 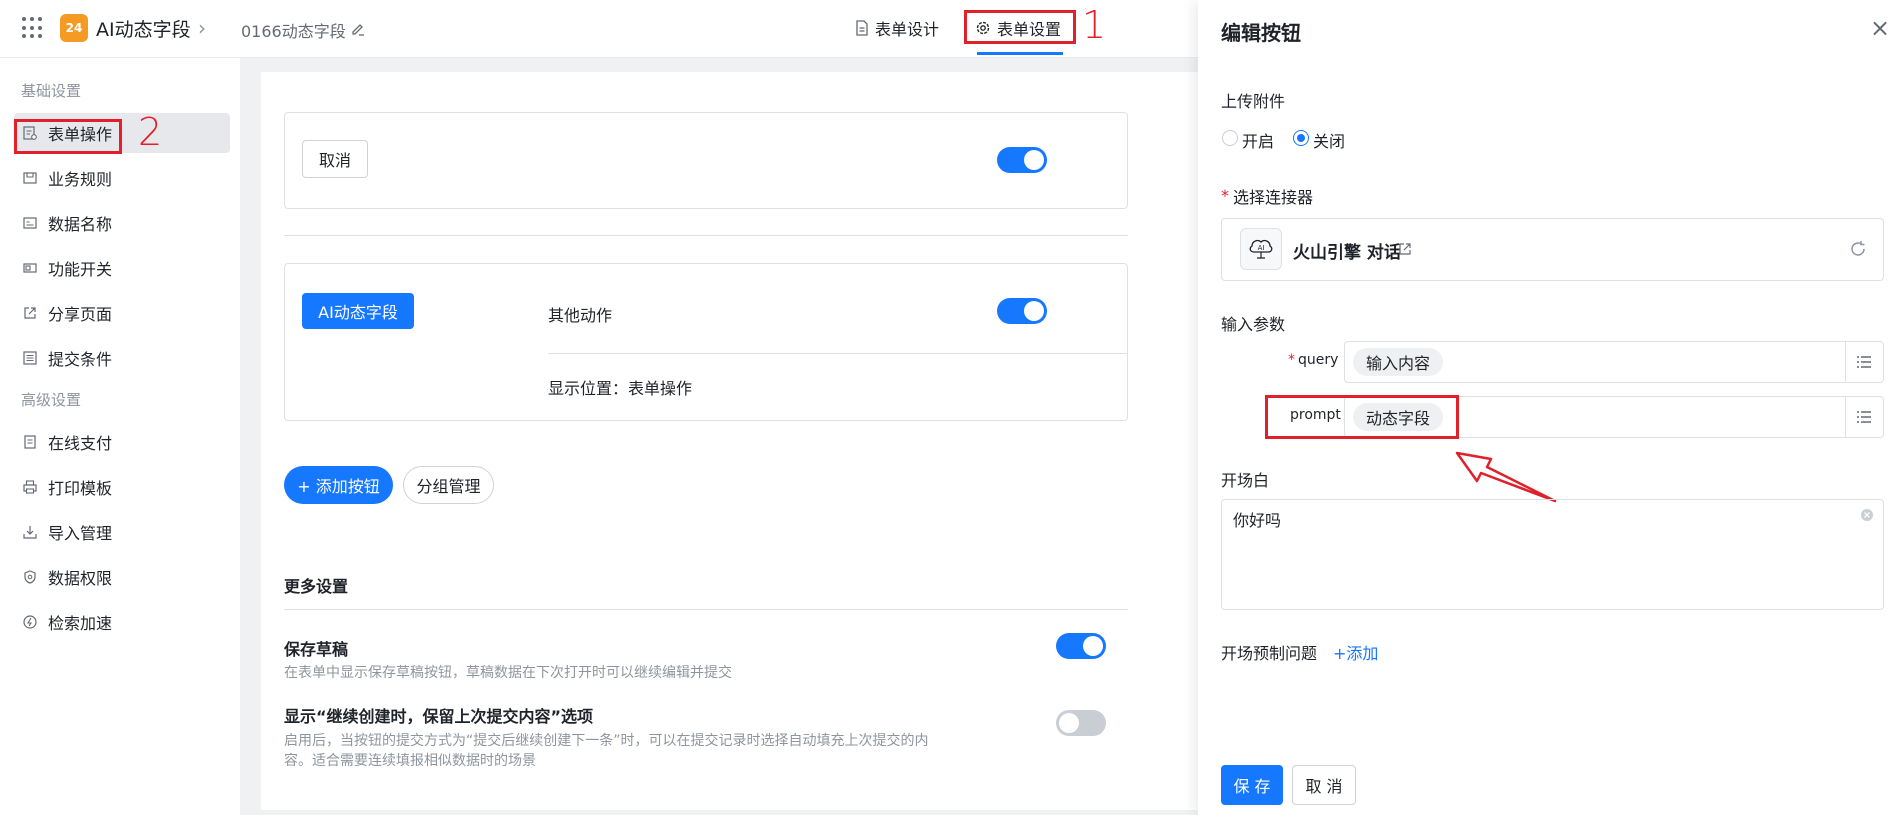 What do you see at coordinates (51, 91) in the screenshot?
I see `group-title-basic: 基础设置` at bounding box center [51, 91].